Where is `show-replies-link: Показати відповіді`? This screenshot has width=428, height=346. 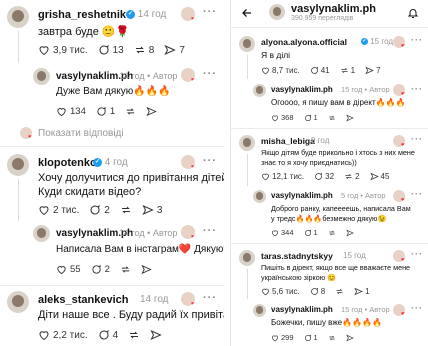
show-replies-link: Показати відповіді is located at coordinates (81, 133).